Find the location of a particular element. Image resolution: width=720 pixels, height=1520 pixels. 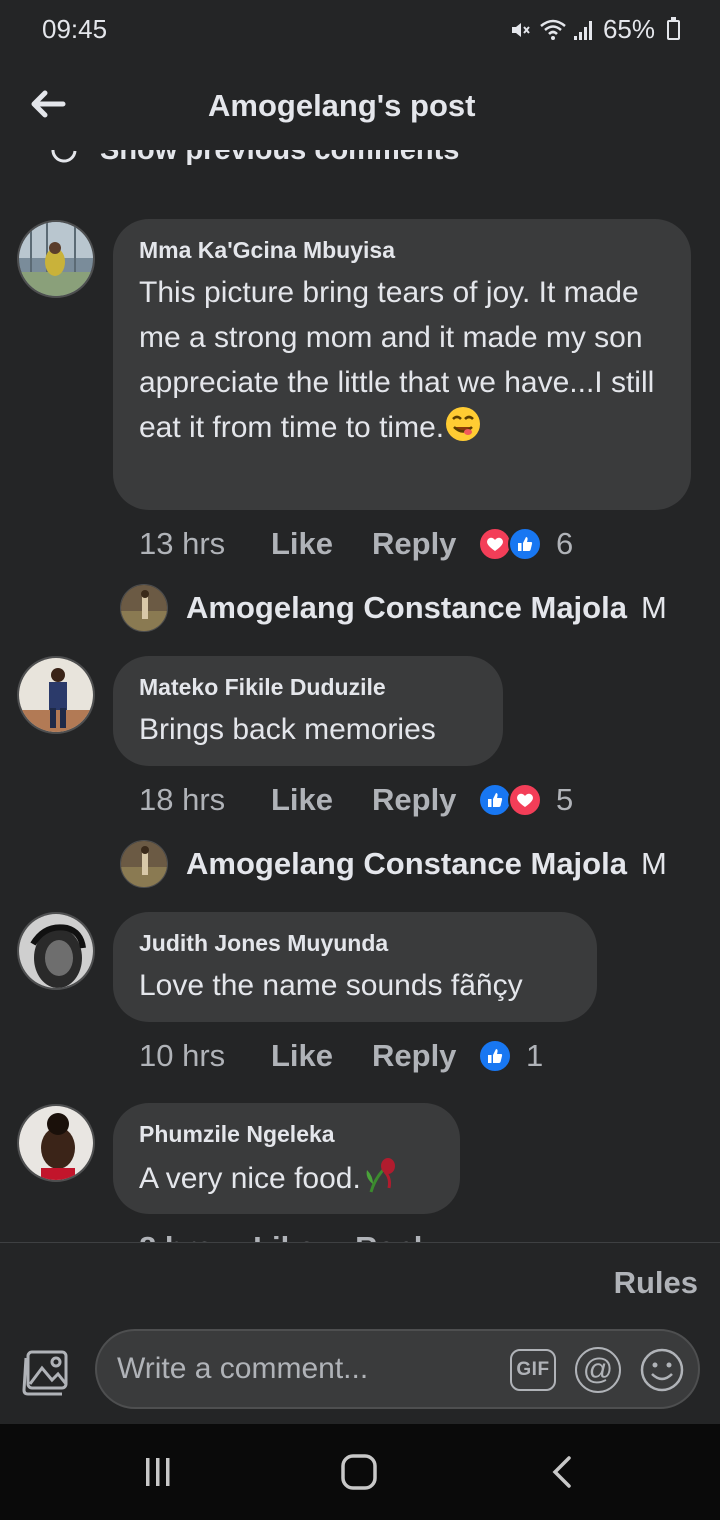

reactions: 1 is located at coordinates (510, 1056).